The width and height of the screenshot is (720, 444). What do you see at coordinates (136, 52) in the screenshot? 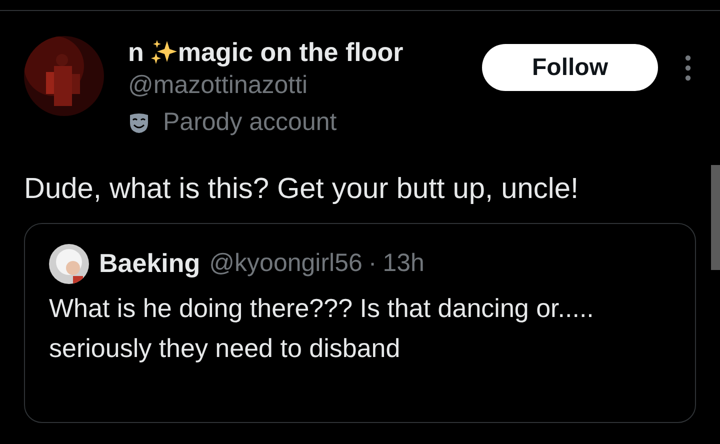
I see `display-name: n` at bounding box center [136, 52].